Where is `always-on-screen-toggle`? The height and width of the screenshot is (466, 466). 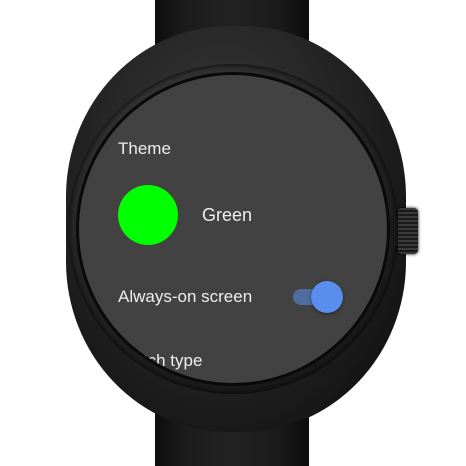 always-on-screen-toggle is located at coordinates (318, 297).